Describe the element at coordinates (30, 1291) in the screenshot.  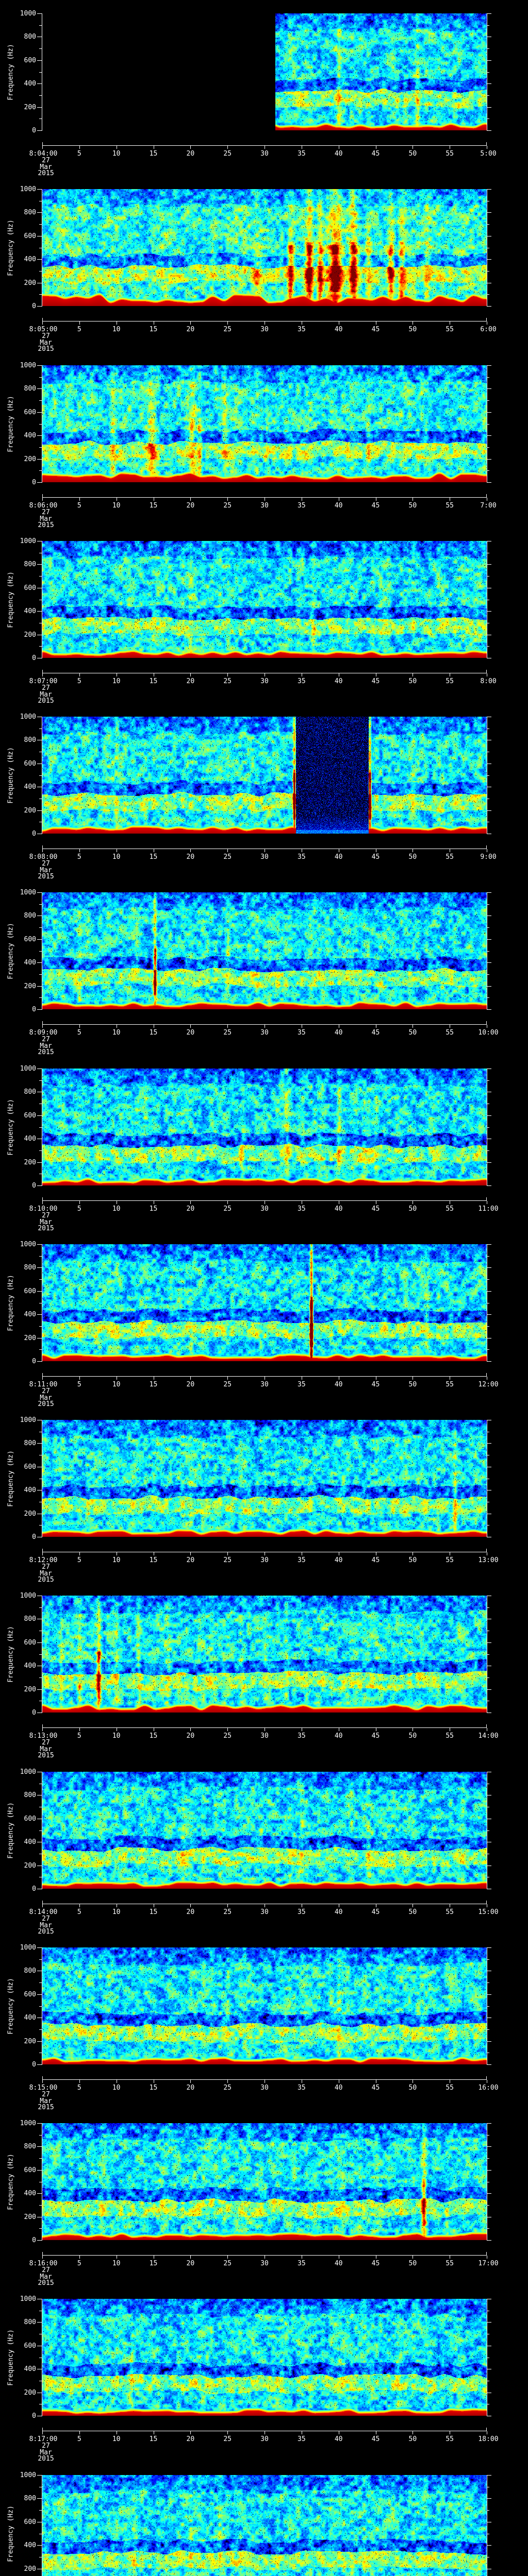
I see `y-tick-label: 600` at that location.